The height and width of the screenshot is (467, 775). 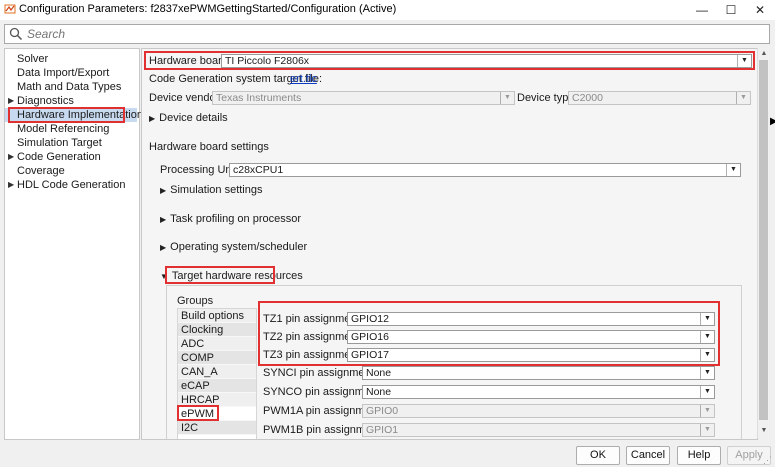 I want to click on help-button: Help, so click(x=699, y=455).